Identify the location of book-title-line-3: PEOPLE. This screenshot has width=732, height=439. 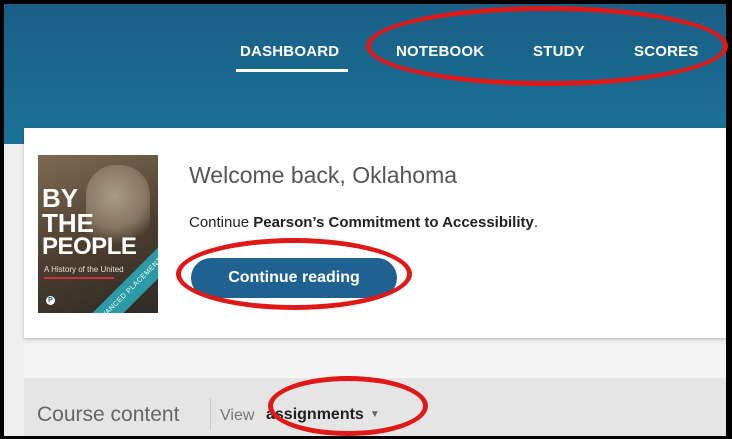
(89, 246).